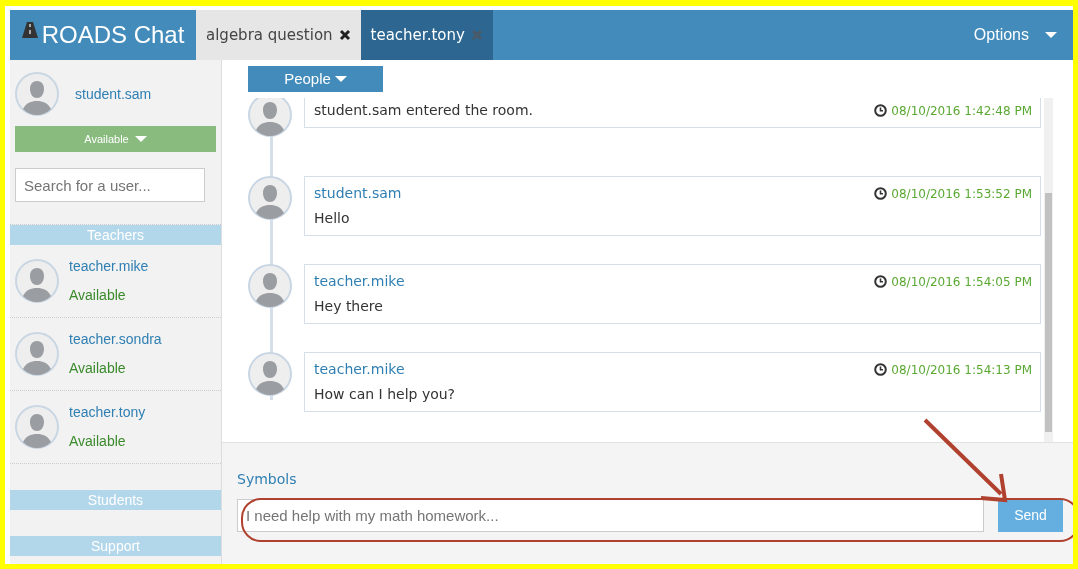  Describe the element at coordinates (115, 427) in the screenshot. I see `user-list-item: teacher.tony Available` at that location.